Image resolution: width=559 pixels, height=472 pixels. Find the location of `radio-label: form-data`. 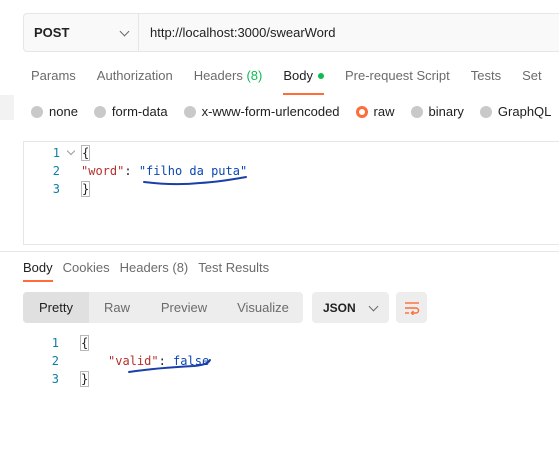

radio-label: form-data is located at coordinates (139, 111).